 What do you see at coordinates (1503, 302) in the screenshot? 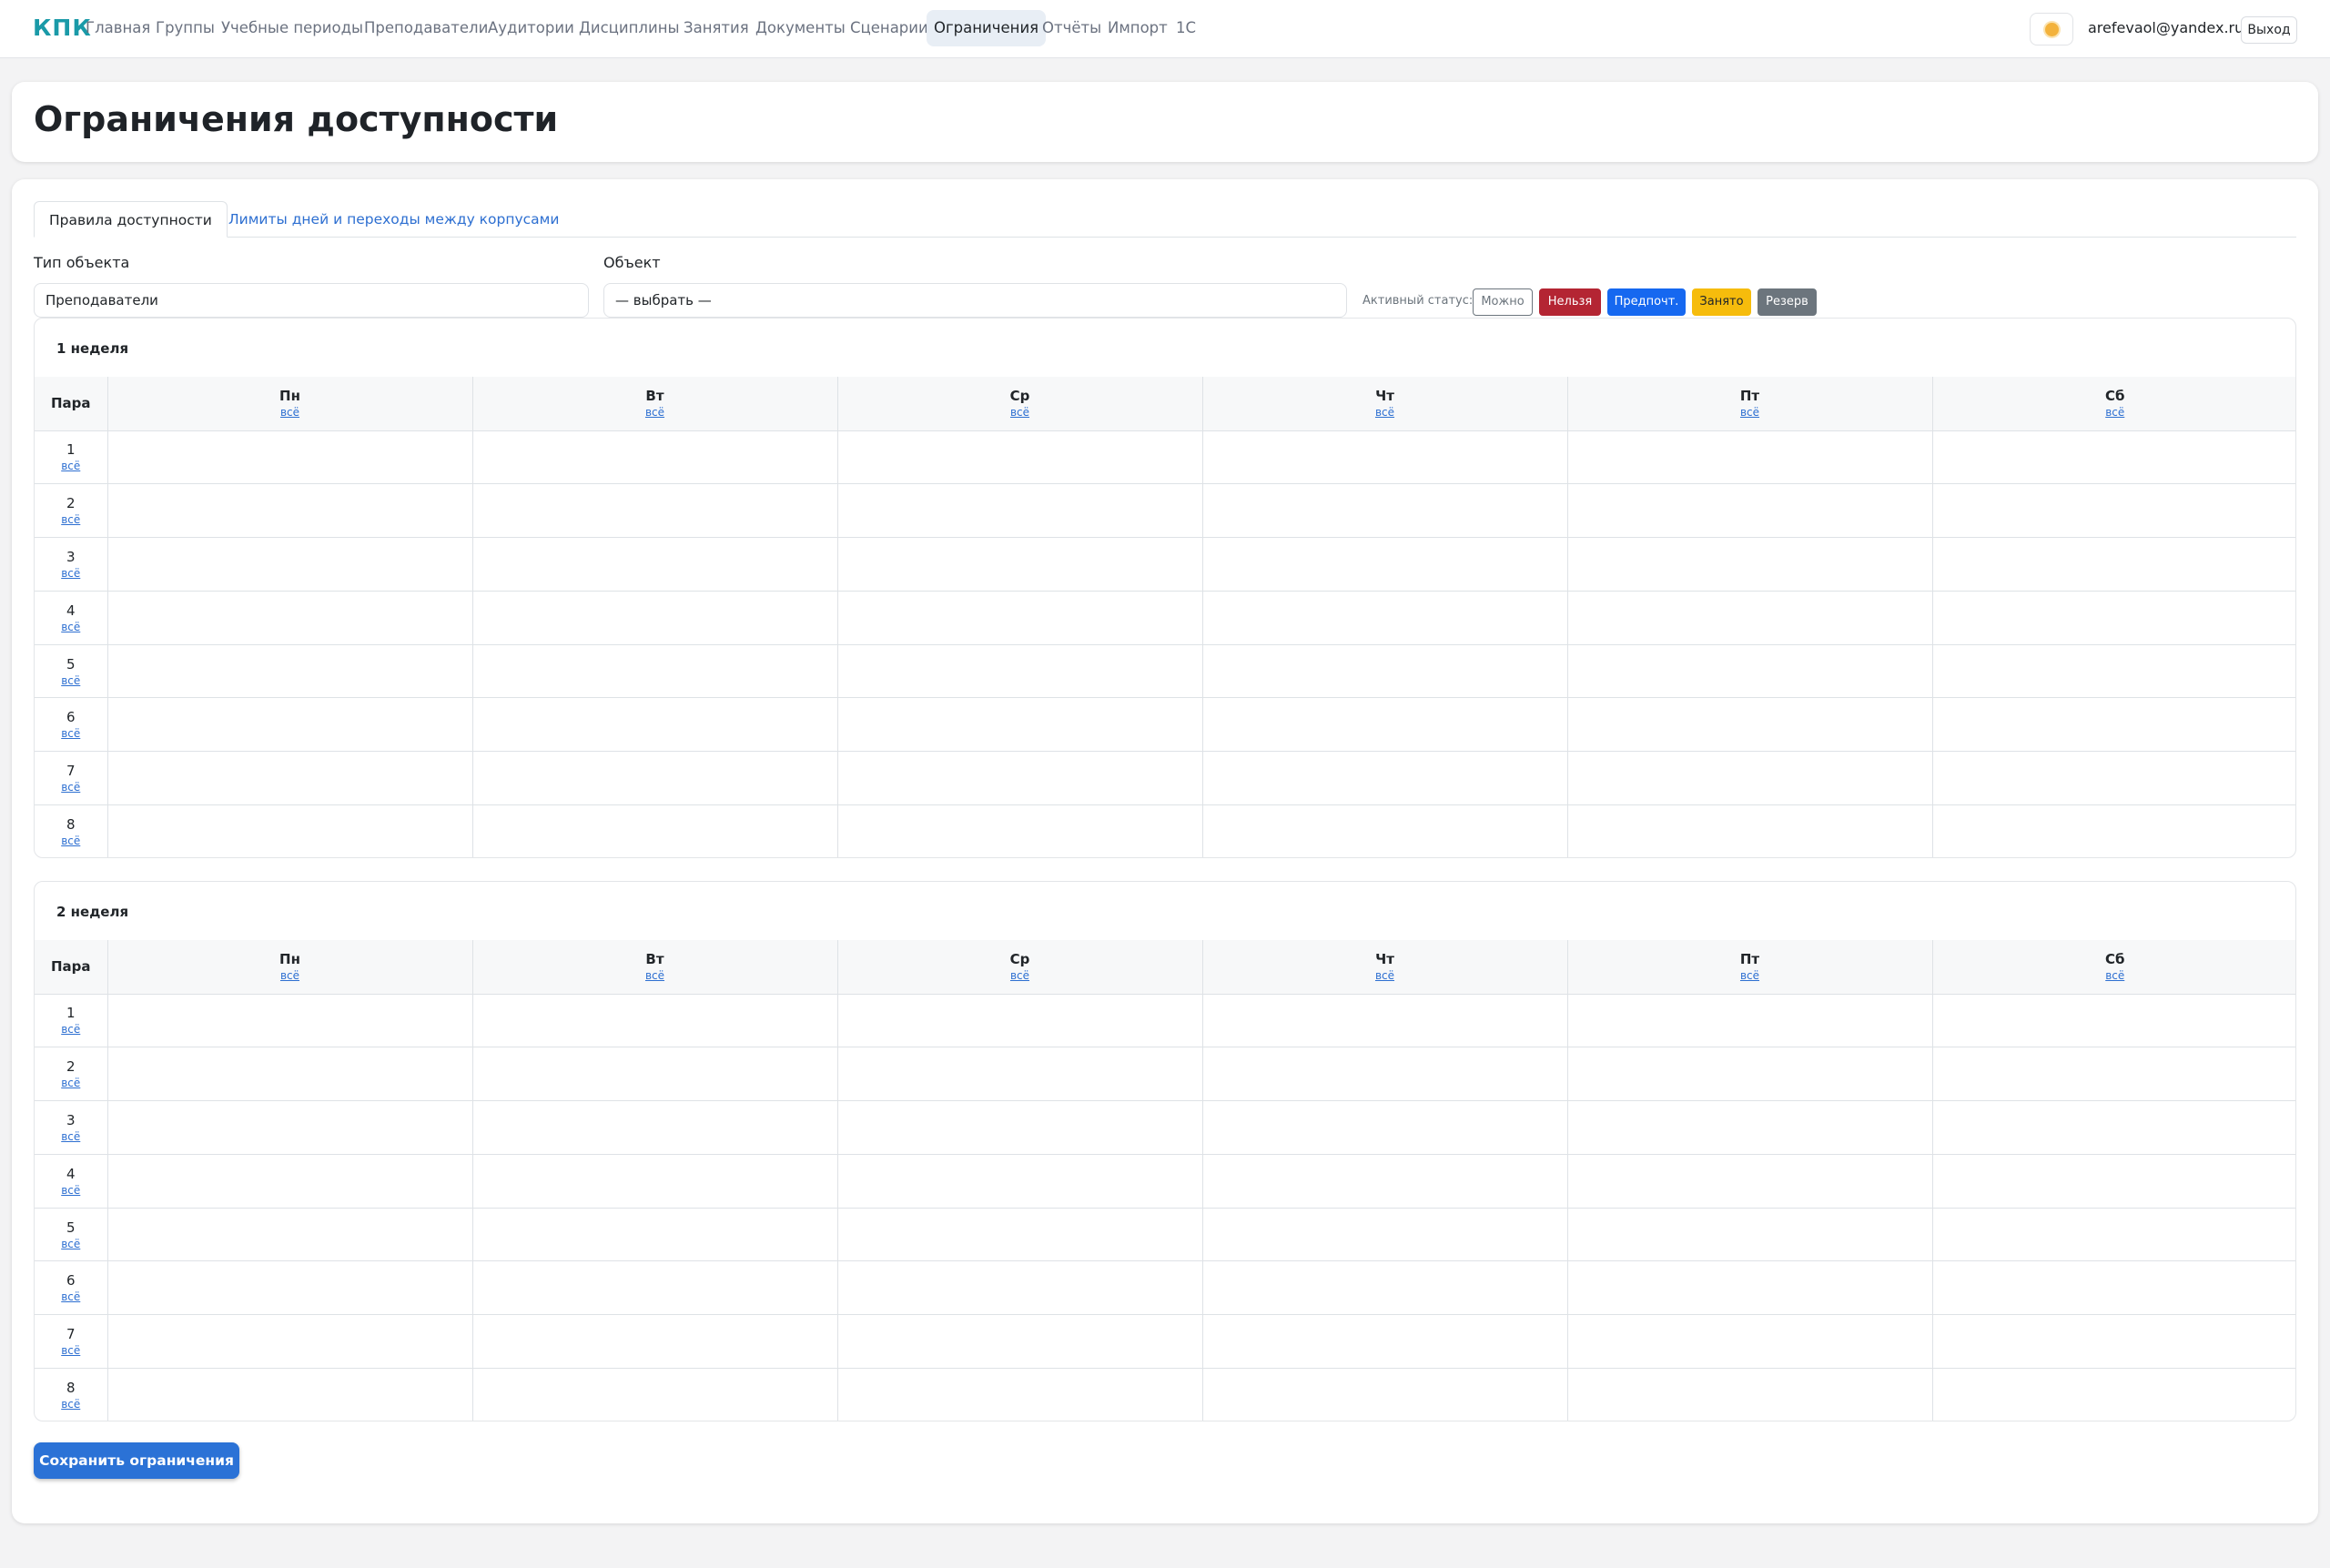
I see `status-allowed-button: Можно` at bounding box center [1503, 302].